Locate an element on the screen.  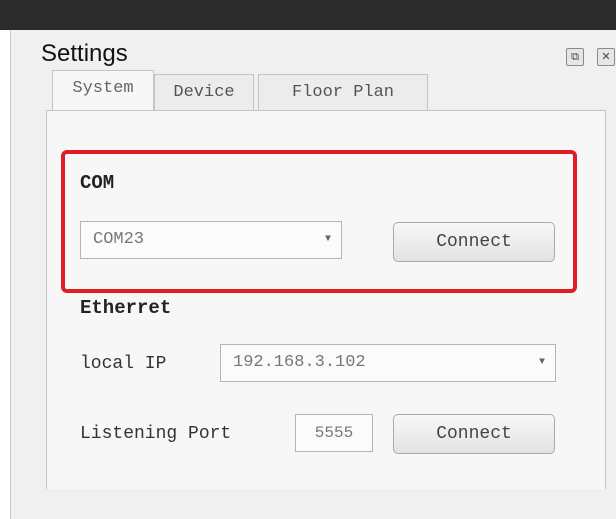
top-bar is located at coordinates (308, 15).